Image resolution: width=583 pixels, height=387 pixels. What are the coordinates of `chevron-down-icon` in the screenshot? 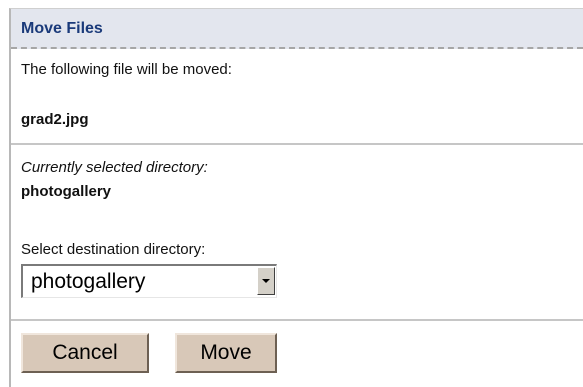 It's located at (266, 281).